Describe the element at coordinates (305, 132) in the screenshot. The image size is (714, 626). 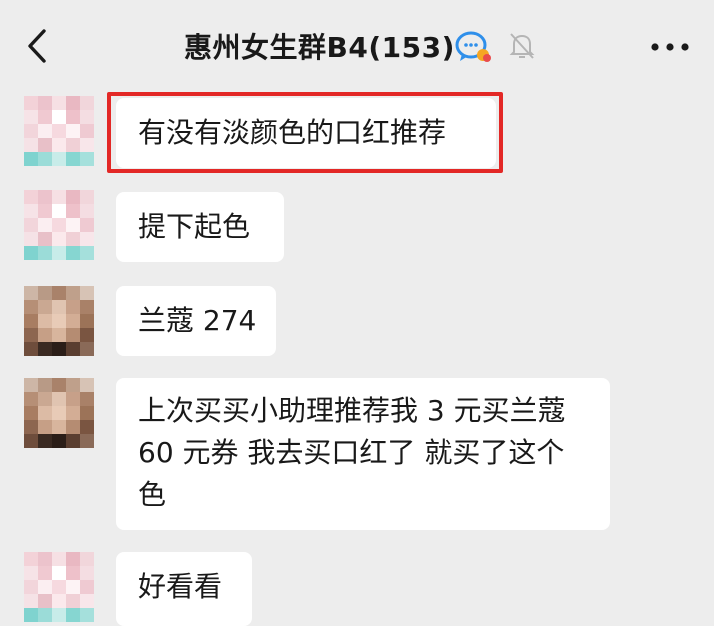
I see `highlight-box` at that location.